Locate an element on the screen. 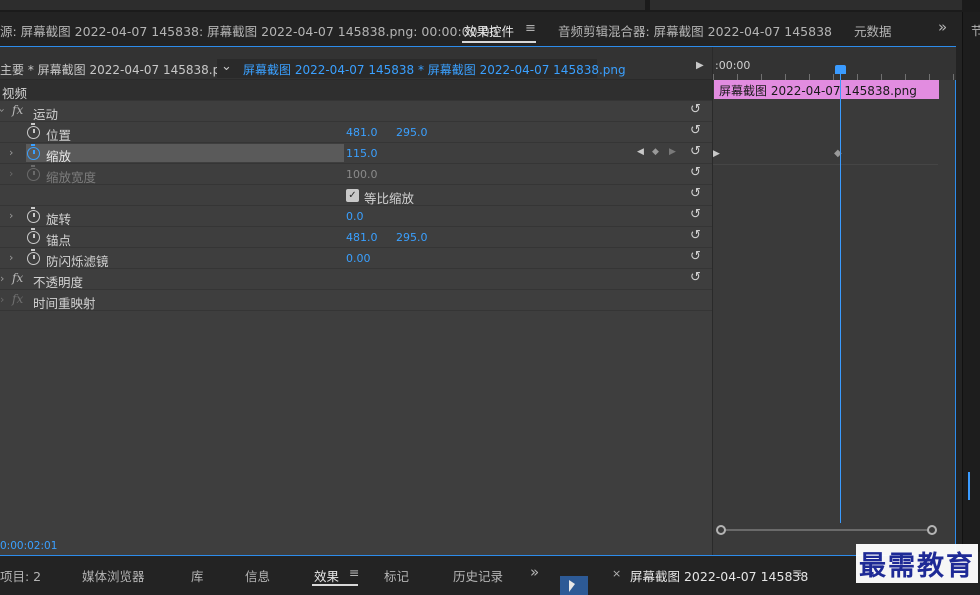 This screenshot has width=980, height=595. scrollbar-left-handle is located at coordinates (721, 530).